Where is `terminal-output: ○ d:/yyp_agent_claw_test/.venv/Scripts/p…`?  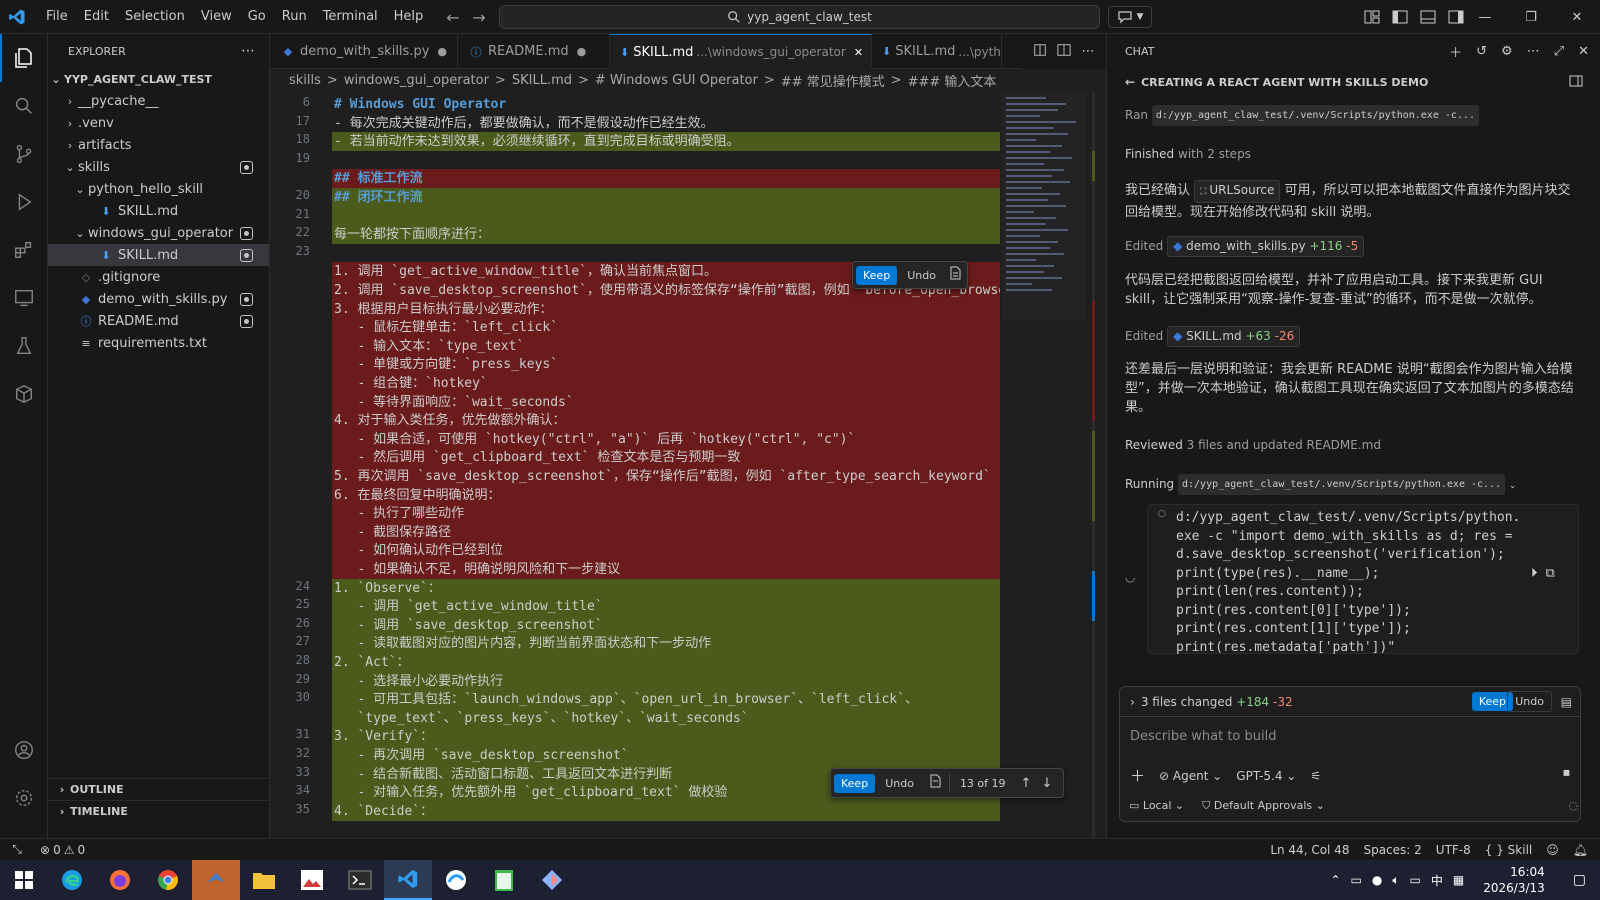
terminal-output: ○ d:/yyp_agent_claw_test/.venv/Scripts/p… is located at coordinates (1363, 579).